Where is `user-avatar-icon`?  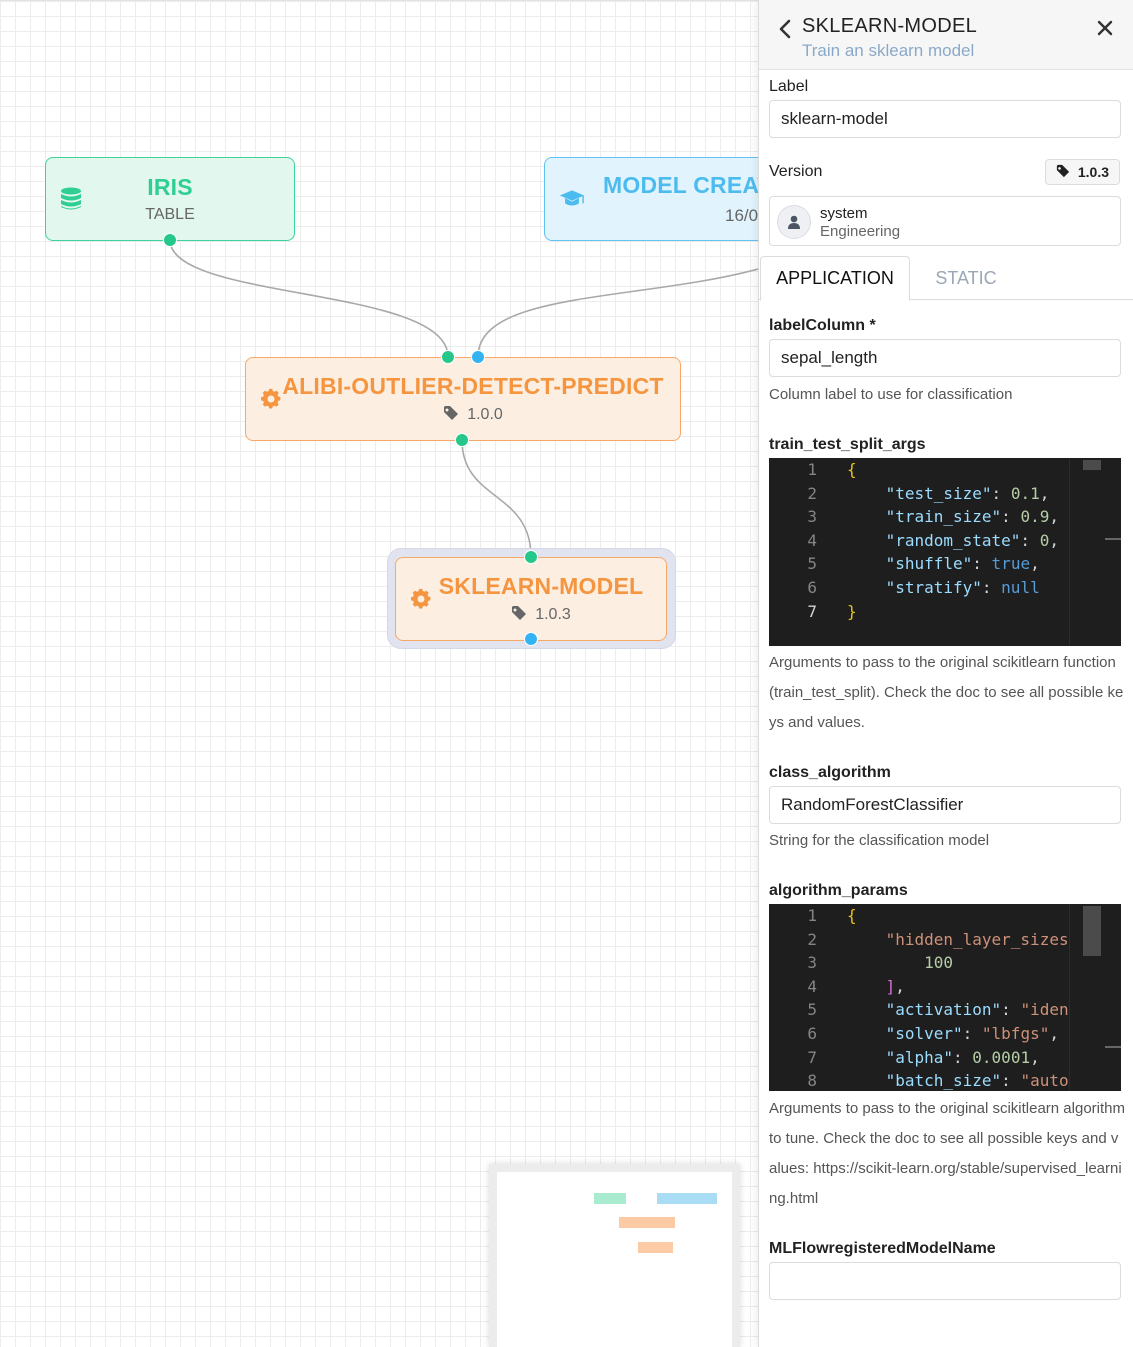
user-avatar-icon is located at coordinates (794, 222).